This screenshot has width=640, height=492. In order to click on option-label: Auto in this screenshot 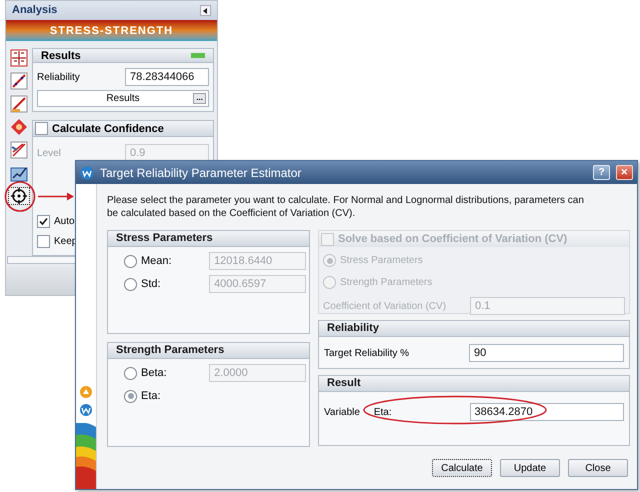, I will do `click(64, 222)`.